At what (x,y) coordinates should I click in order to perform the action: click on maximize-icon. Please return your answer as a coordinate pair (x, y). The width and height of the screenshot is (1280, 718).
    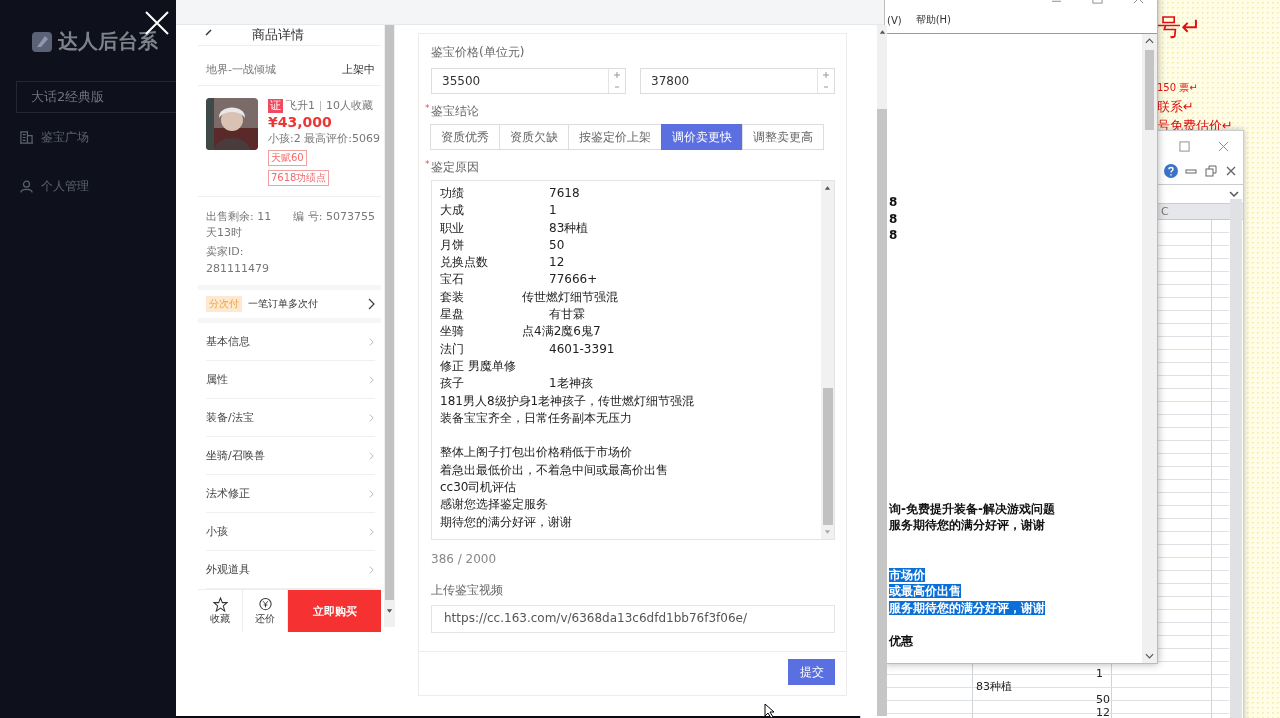
    Looking at the image, I should click on (1184, 146).